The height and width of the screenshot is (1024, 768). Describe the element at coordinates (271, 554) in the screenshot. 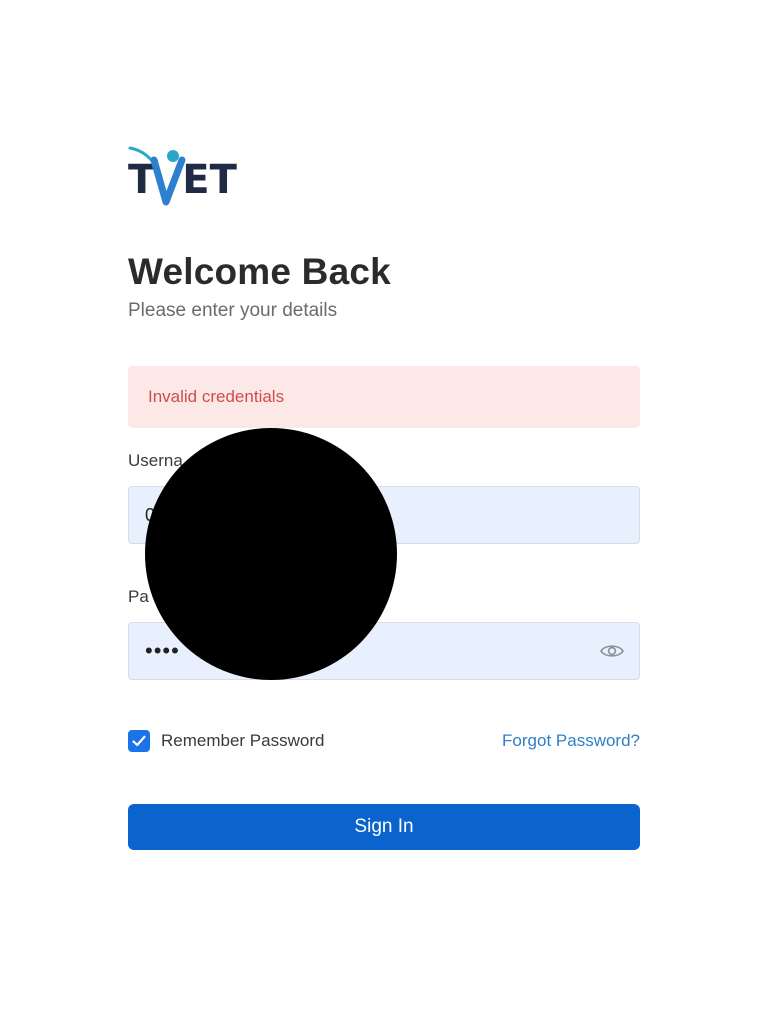

I see `redaction-circle` at that location.